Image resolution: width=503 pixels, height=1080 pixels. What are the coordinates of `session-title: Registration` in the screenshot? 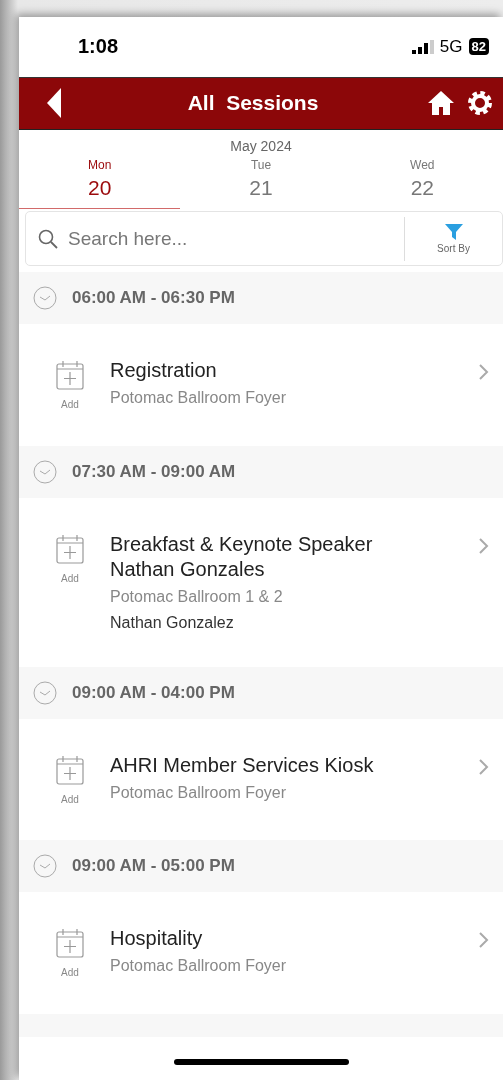 It's located at (164, 370).